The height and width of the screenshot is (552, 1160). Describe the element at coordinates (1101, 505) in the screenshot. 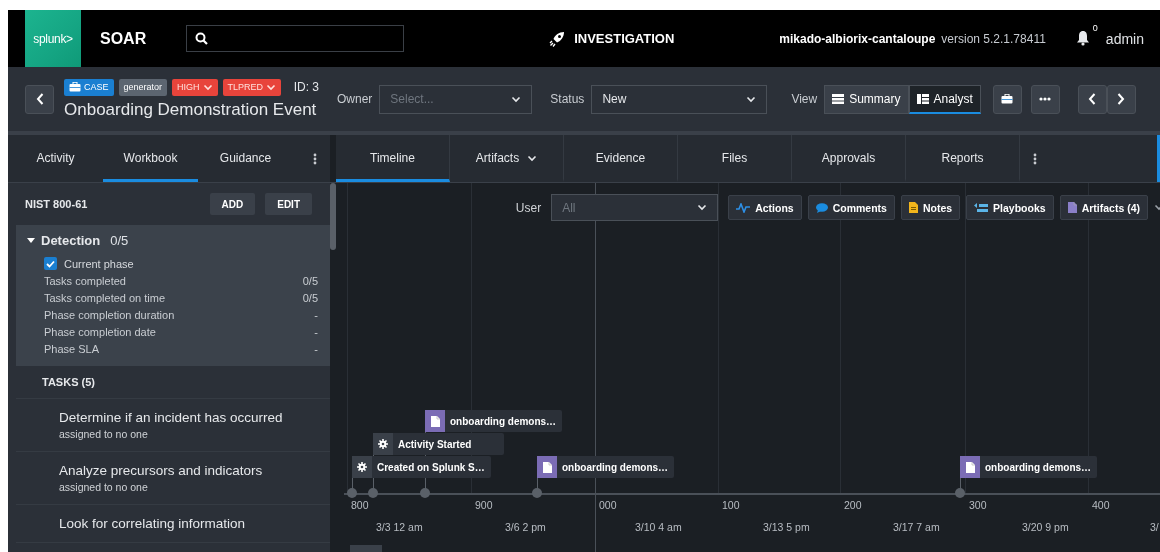

I see `axis-tick-label: 400` at that location.